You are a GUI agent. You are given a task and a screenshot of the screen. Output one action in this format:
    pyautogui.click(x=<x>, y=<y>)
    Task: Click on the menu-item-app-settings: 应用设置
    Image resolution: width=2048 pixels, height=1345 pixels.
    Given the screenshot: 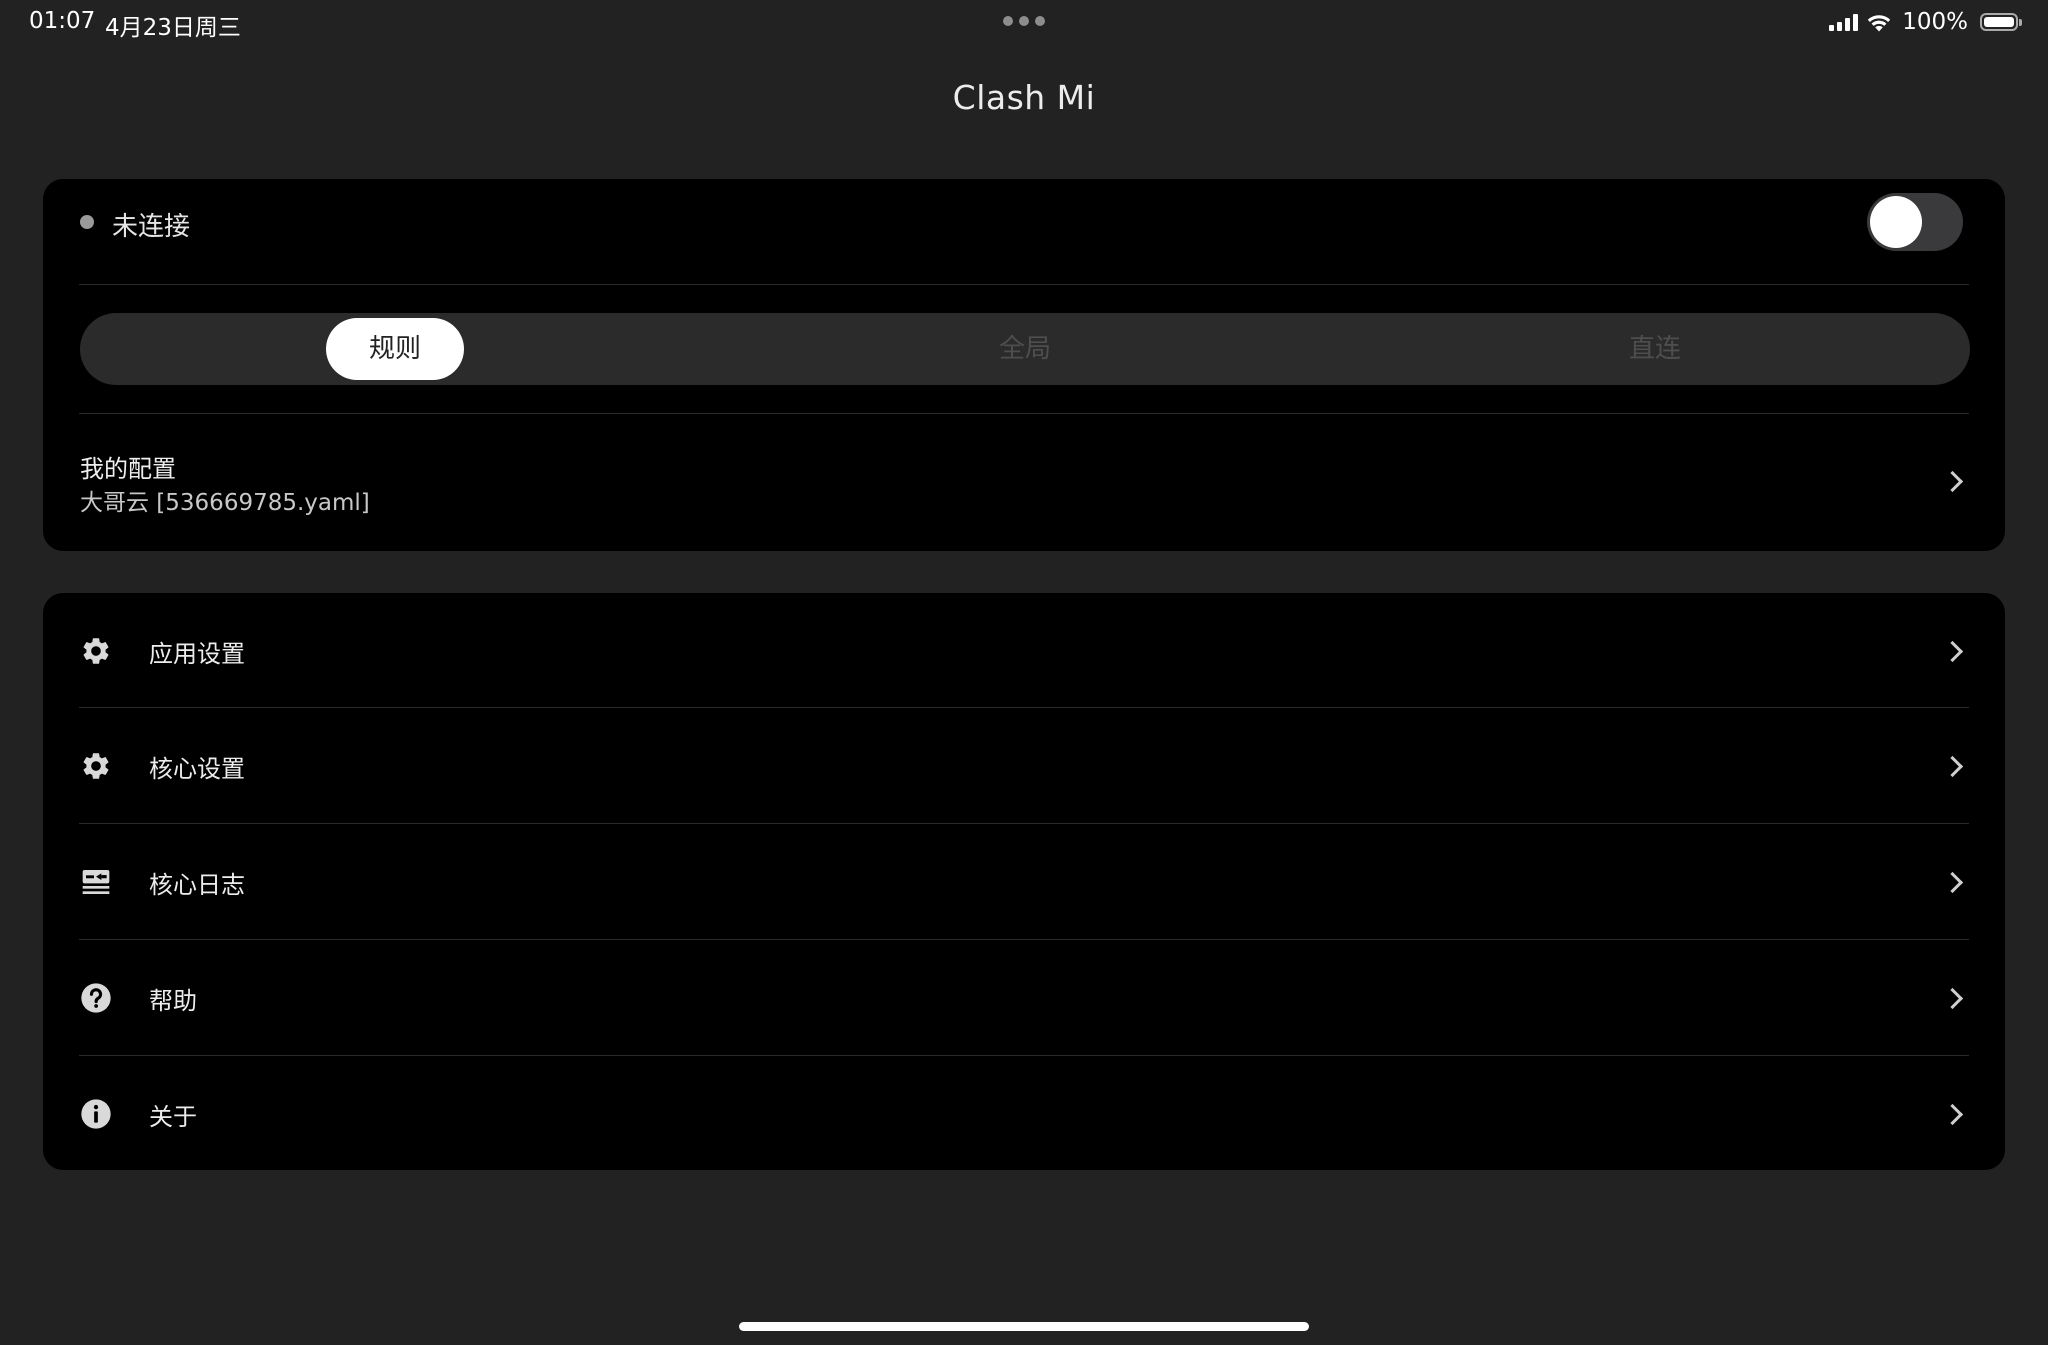 What is the action you would take?
    pyautogui.click(x=1024, y=650)
    